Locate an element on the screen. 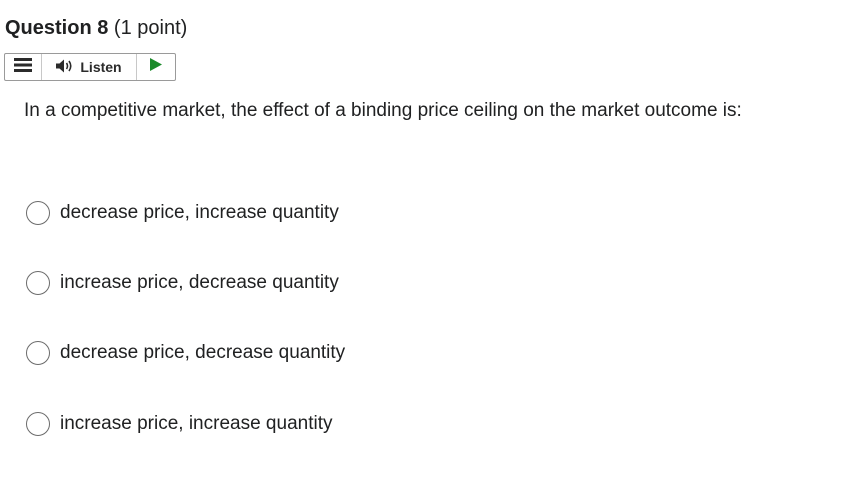 The height and width of the screenshot is (485, 858). read-aloud-toolbar: Listen is located at coordinates (90, 67).